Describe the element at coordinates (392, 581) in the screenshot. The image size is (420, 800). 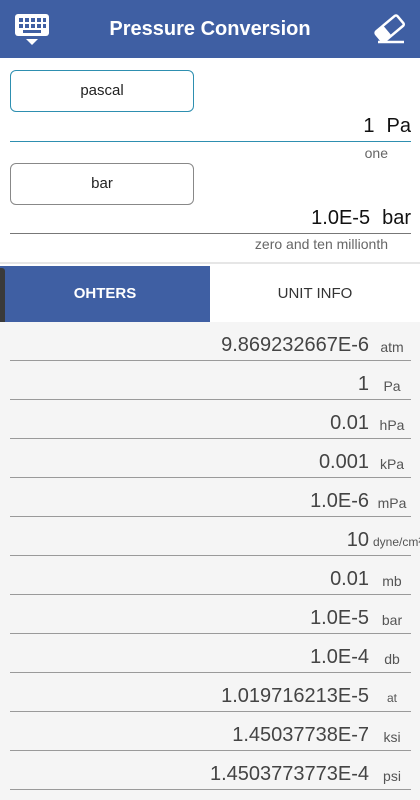
I see `result-unit: mb` at that location.